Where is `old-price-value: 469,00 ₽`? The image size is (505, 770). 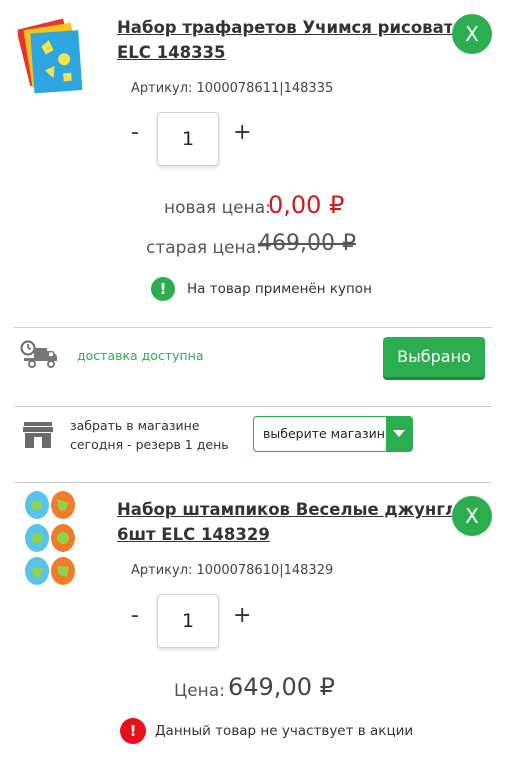 old-price-value: 469,00 ₽ is located at coordinates (307, 243).